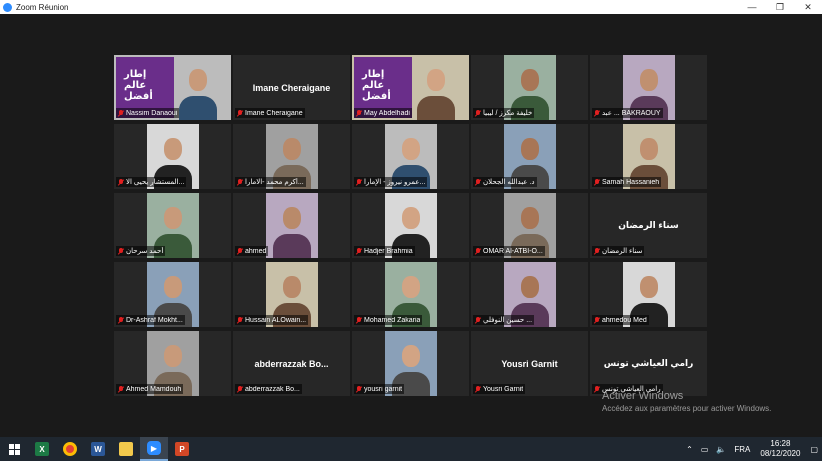  What do you see at coordinates (411, 449) in the screenshot?
I see `taskbar: X W ▶ P ⌃ ▭ 🔈 FRA 16:28 08/12/2020 ▢` at bounding box center [411, 449].